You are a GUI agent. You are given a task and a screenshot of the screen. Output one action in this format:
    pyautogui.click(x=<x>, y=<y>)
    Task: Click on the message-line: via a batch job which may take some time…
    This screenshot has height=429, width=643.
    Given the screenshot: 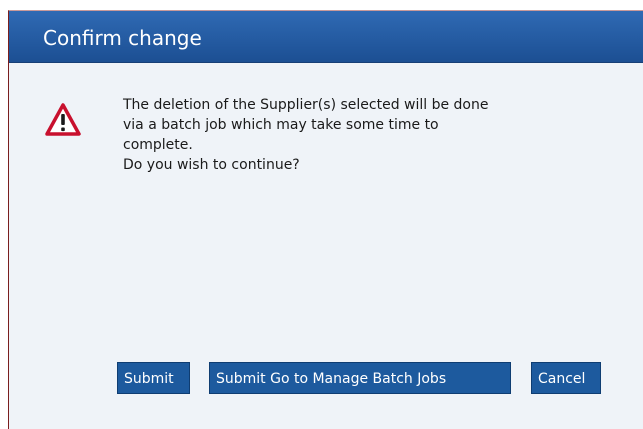 What is the action you would take?
    pyautogui.click(x=281, y=125)
    